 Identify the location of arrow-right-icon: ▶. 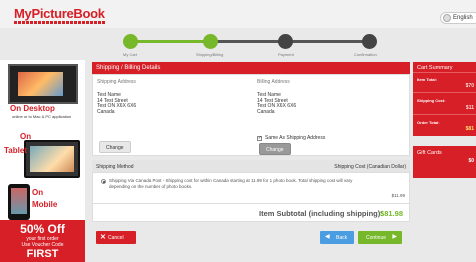
(394, 237).